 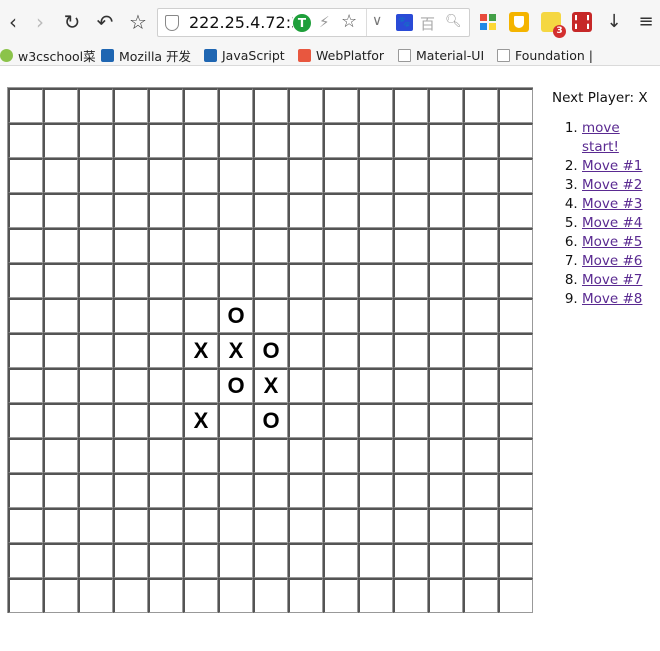 I want to click on reload-icon: ↻, so click(x=72, y=22).